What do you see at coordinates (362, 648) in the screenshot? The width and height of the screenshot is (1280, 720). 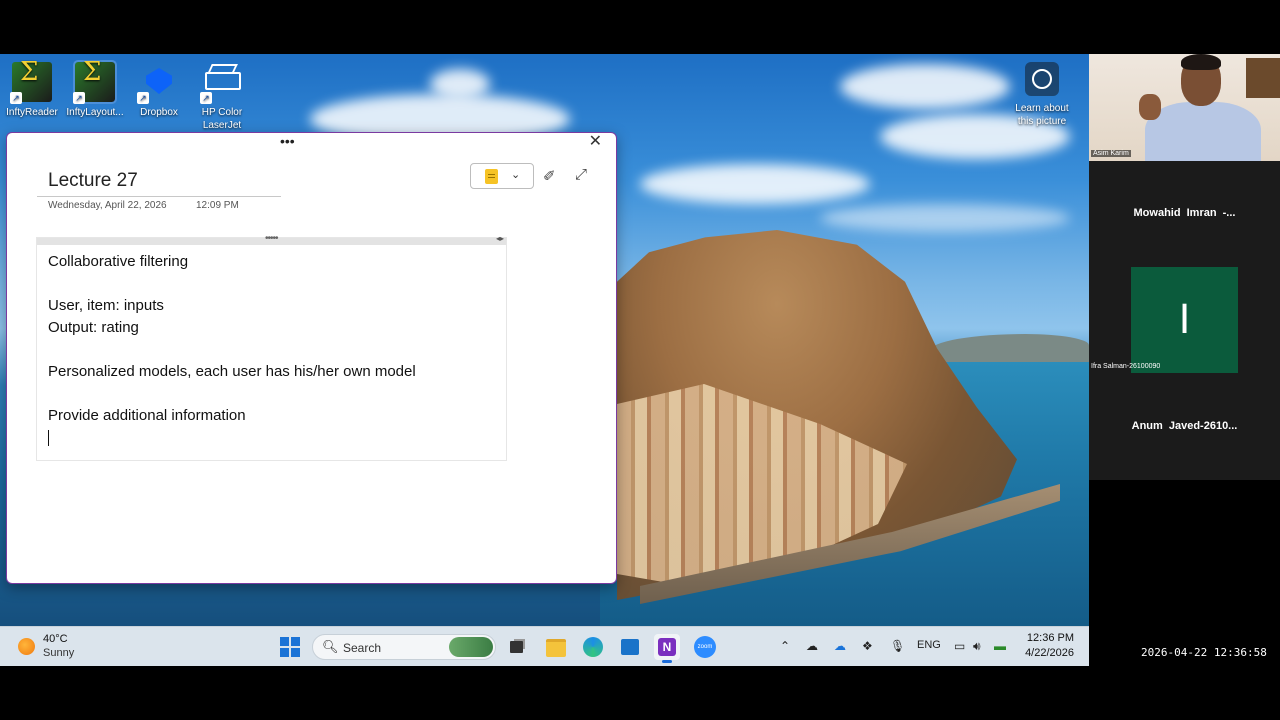 I see `search-label: Search` at bounding box center [362, 648].